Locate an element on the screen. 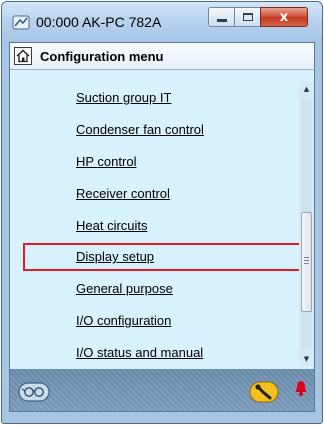 The image size is (324, 425). menu-item-io-status-and-manual: I/O status and manual is located at coordinates (139, 352).